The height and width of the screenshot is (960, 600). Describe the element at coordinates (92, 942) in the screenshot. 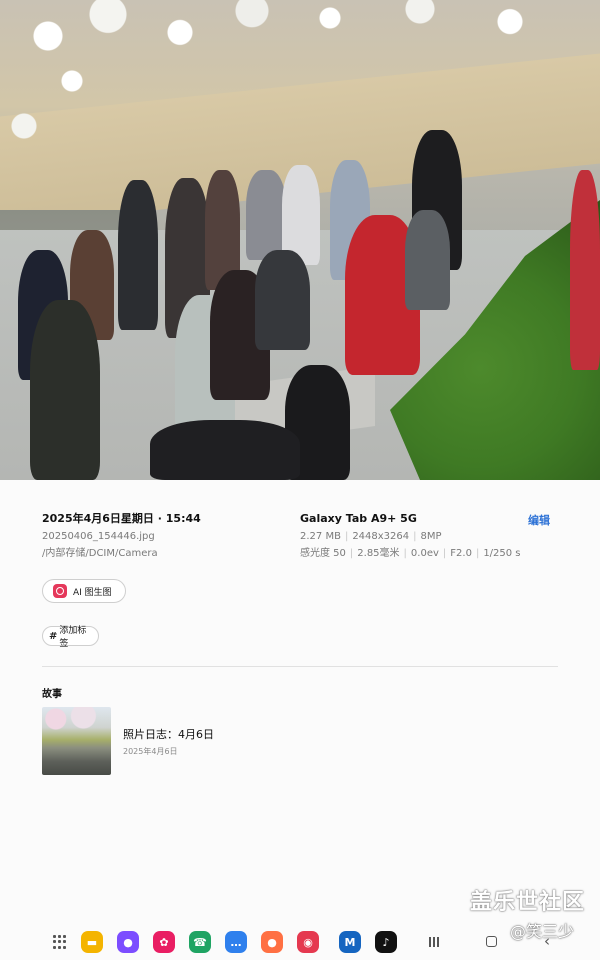

I see `files-app-icon: ▬` at that location.